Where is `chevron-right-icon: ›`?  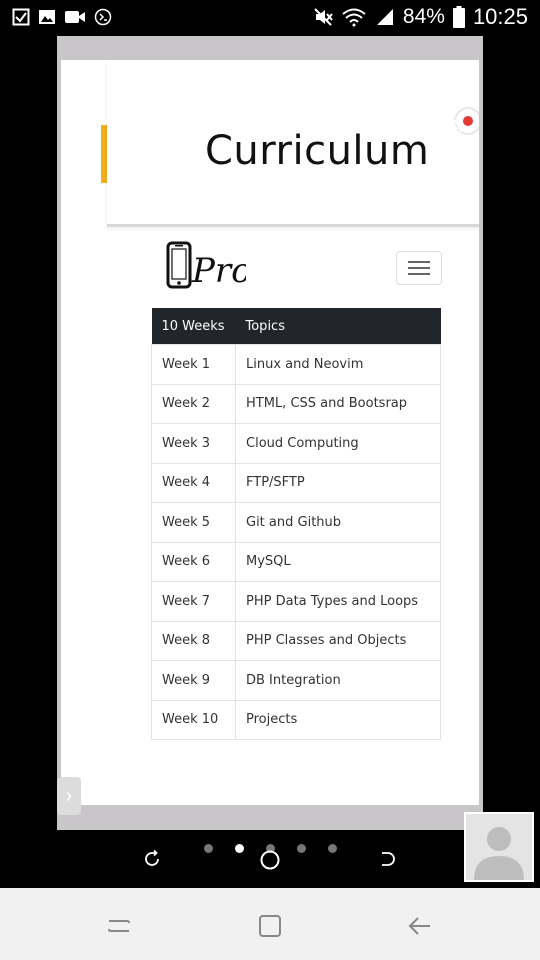
chevron-right-icon: › is located at coordinates (69, 796).